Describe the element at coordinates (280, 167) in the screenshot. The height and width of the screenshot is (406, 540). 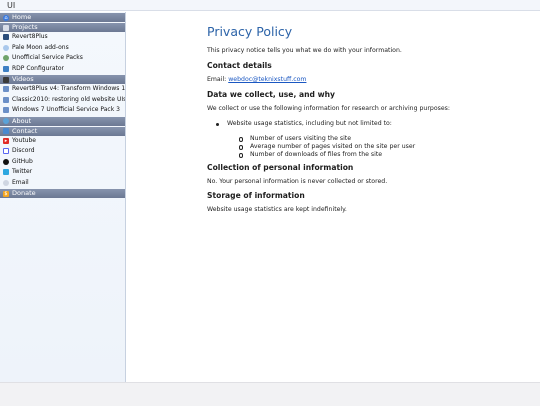
I see `collection-heading: Collection of personal information` at that location.